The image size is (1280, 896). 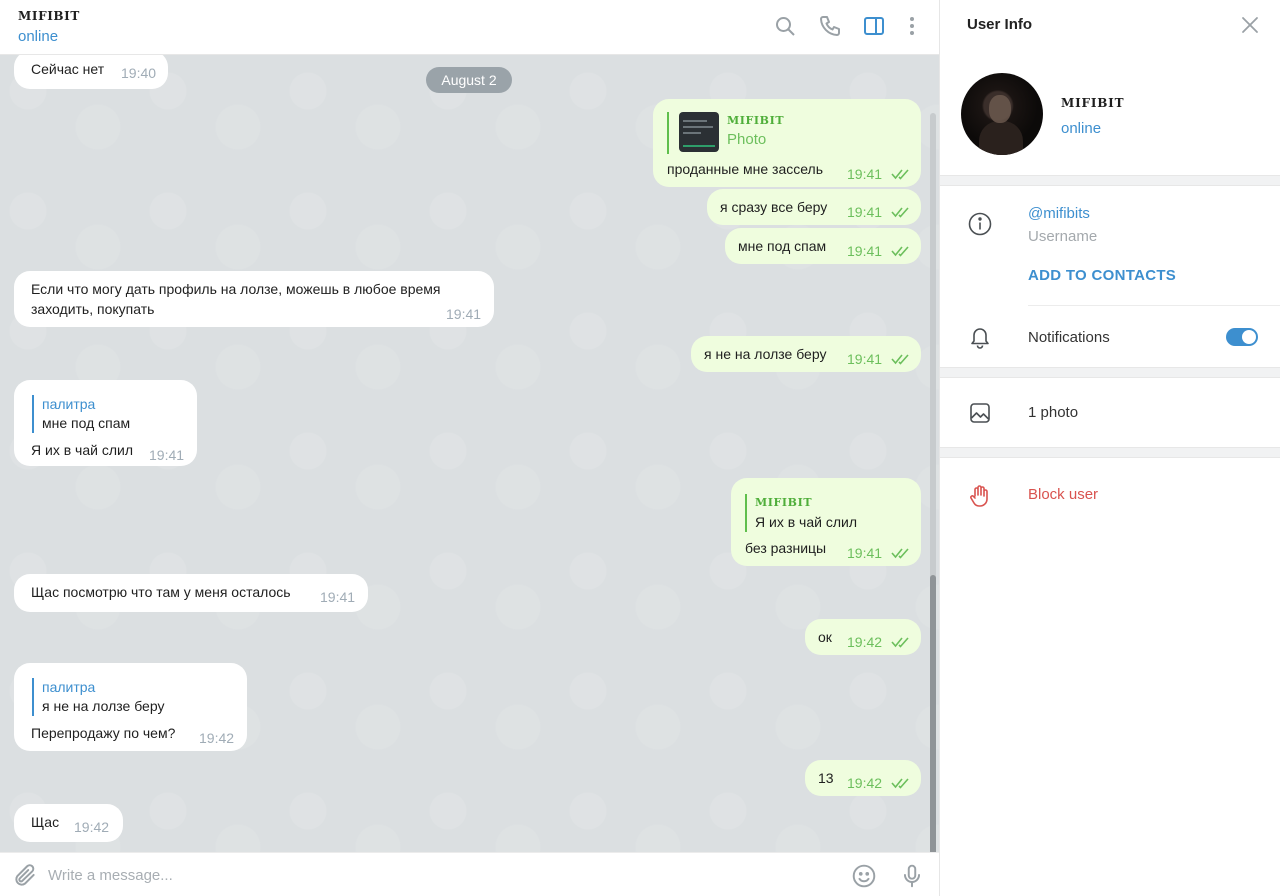 What do you see at coordinates (93, 309) in the screenshot?
I see `message-text-line: заходить, покупать` at bounding box center [93, 309].